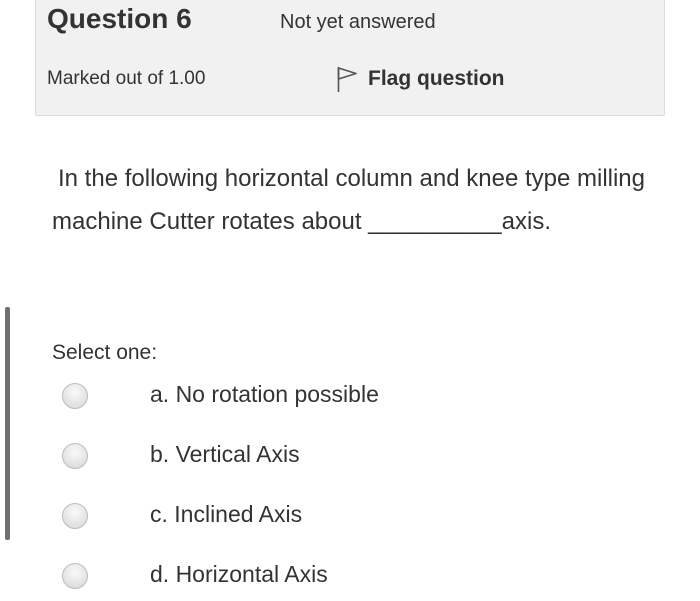  I want to click on radio-button-a, so click(75, 396).